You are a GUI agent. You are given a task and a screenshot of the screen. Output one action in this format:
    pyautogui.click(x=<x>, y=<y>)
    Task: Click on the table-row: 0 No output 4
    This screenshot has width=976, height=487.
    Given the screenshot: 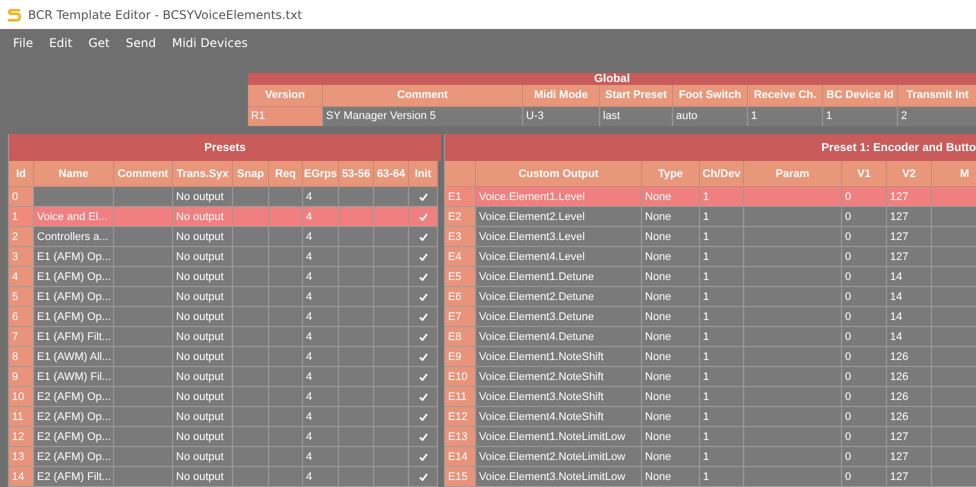 What is the action you would take?
    pyautogui.click(x=225, y=197)
    